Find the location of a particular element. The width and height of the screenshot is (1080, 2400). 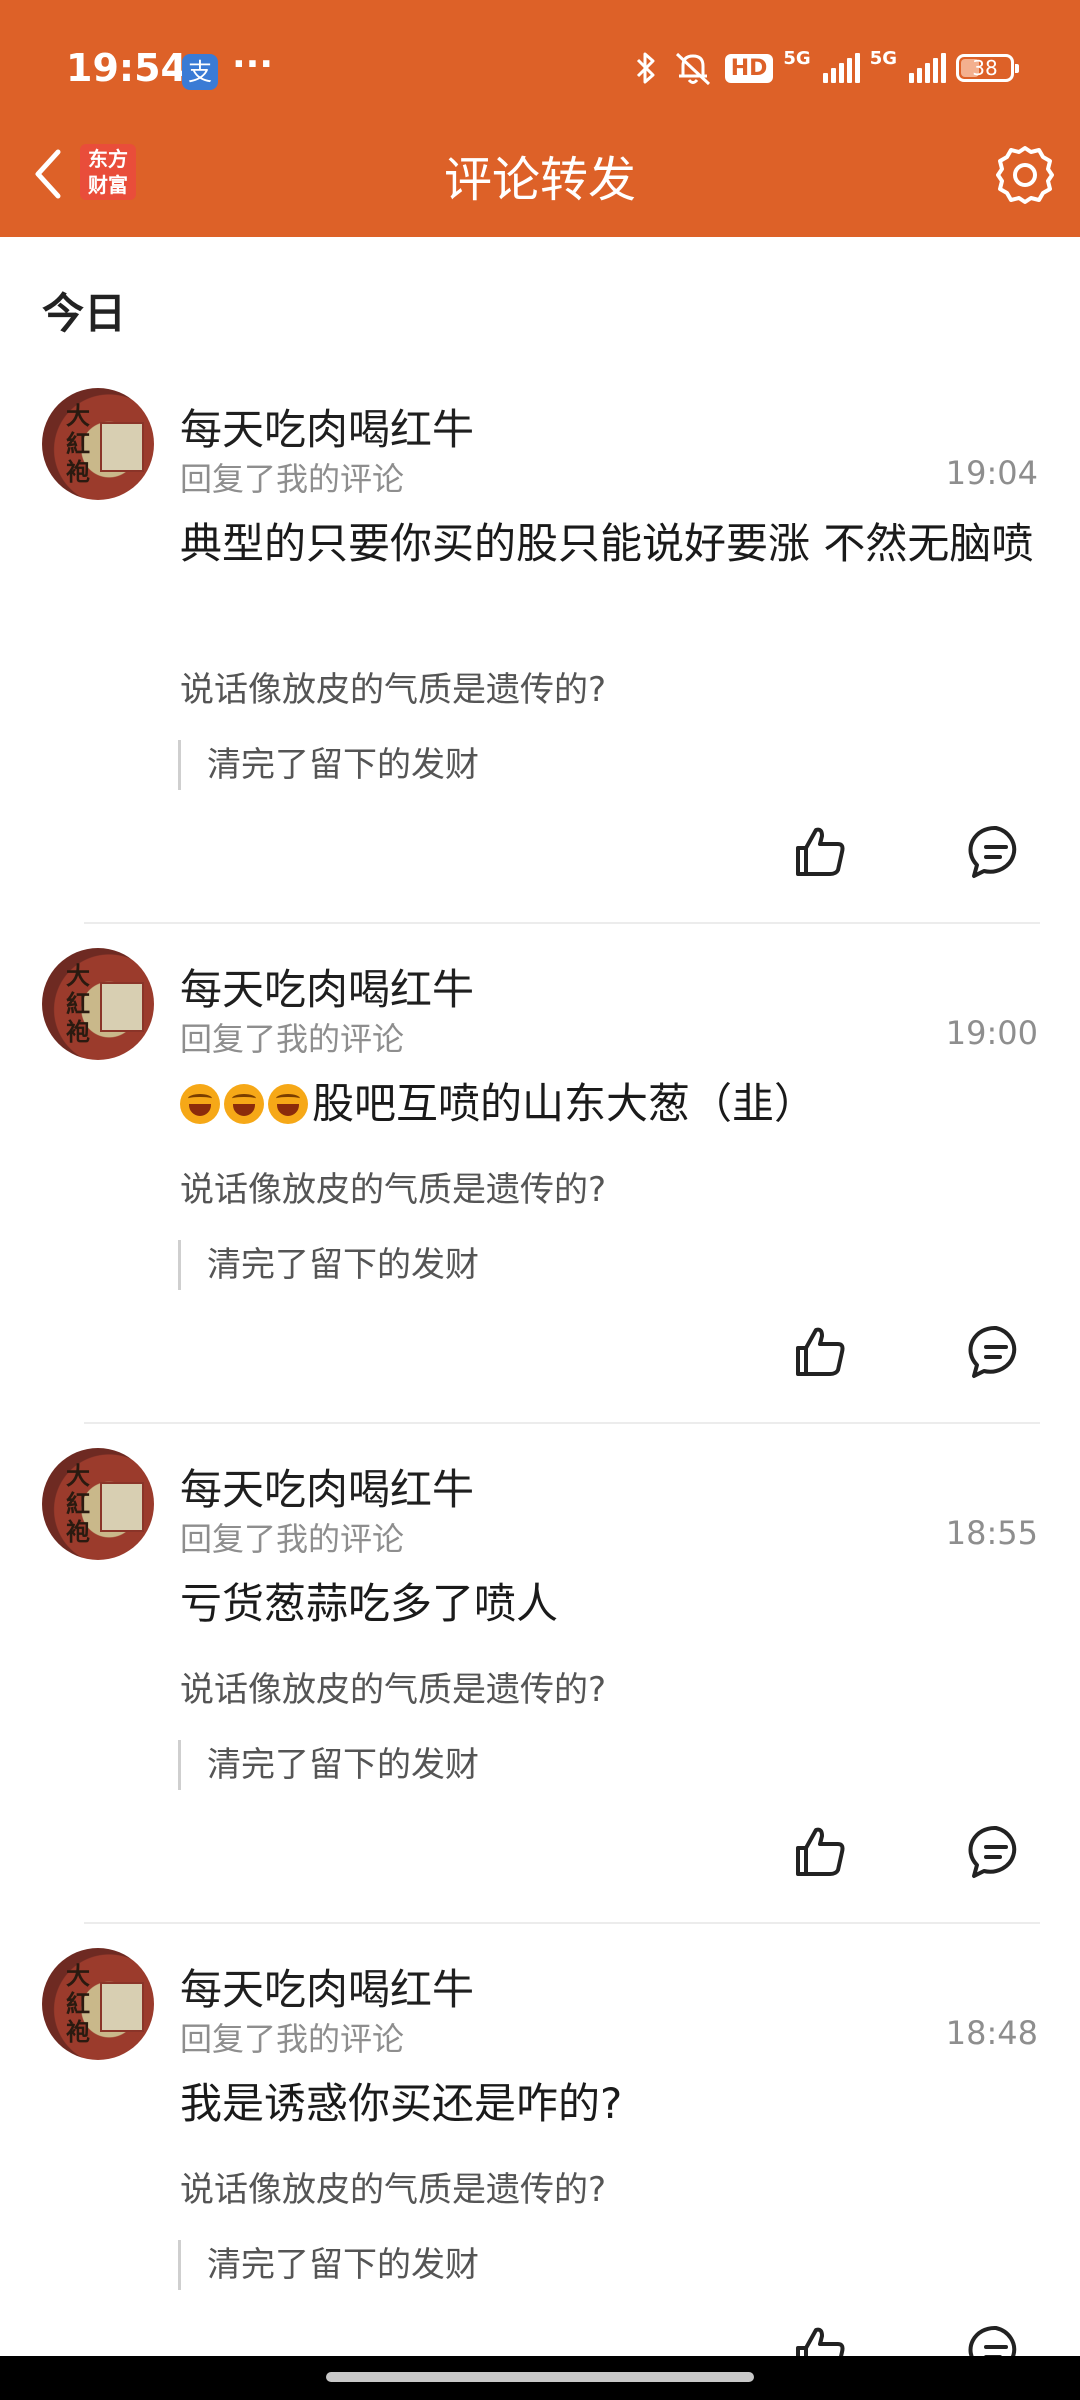

network-type-1: 5G is located at coordinates (797, 58).